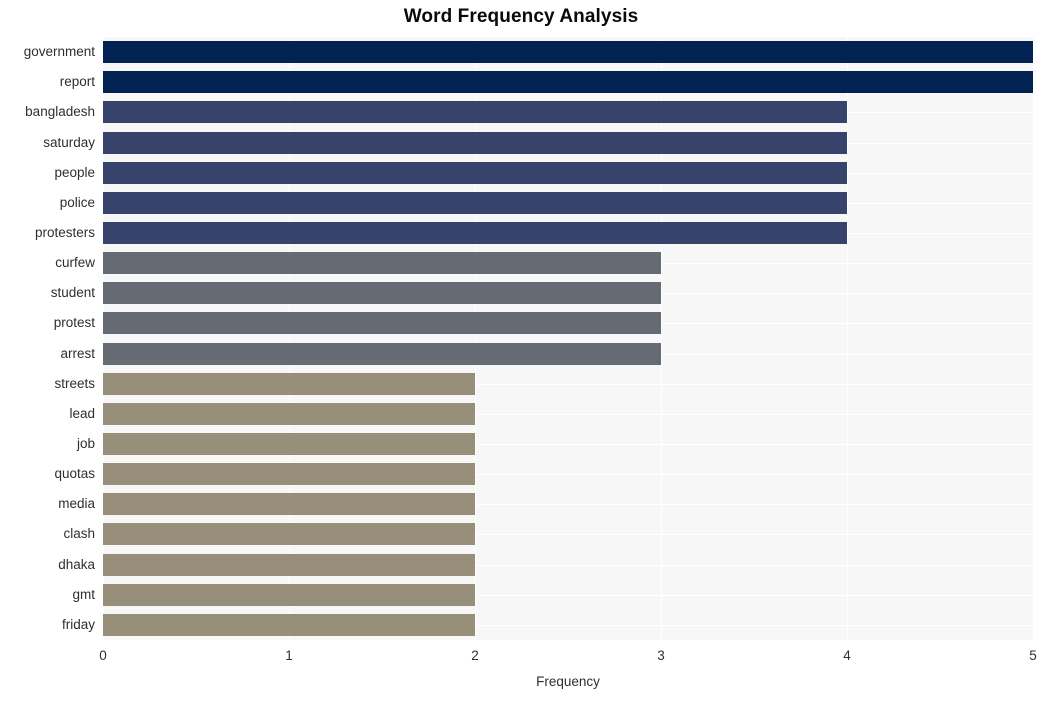 Image resolution: width=1042 pixels, height=701 pixels. Describe the element at coordinates (83, 594) in the screenshot. I see `y-tick-label: gmt` at that location.